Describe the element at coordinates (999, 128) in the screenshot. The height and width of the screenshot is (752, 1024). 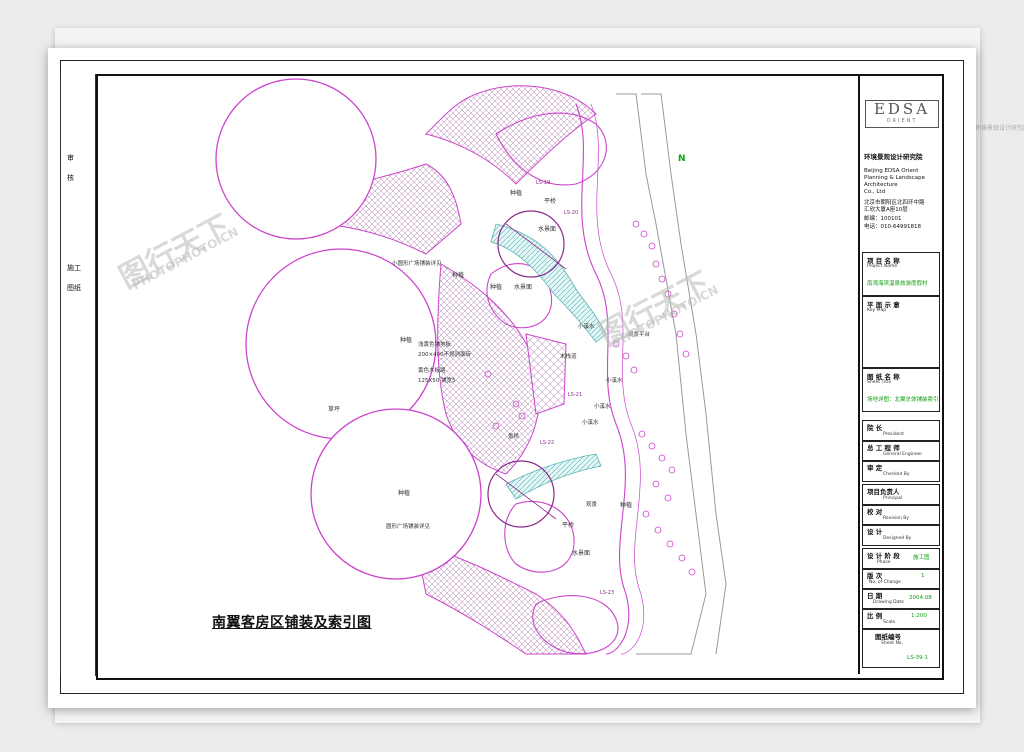
I see `back-sheet-text: 环境景观设计研究院` at that location.